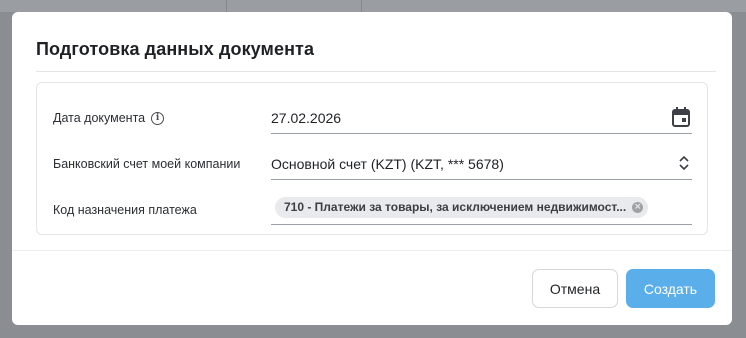 The image size is (746, 338). I want to click on bank-account-label: Банковский счет моей компании, so click(146, 164).